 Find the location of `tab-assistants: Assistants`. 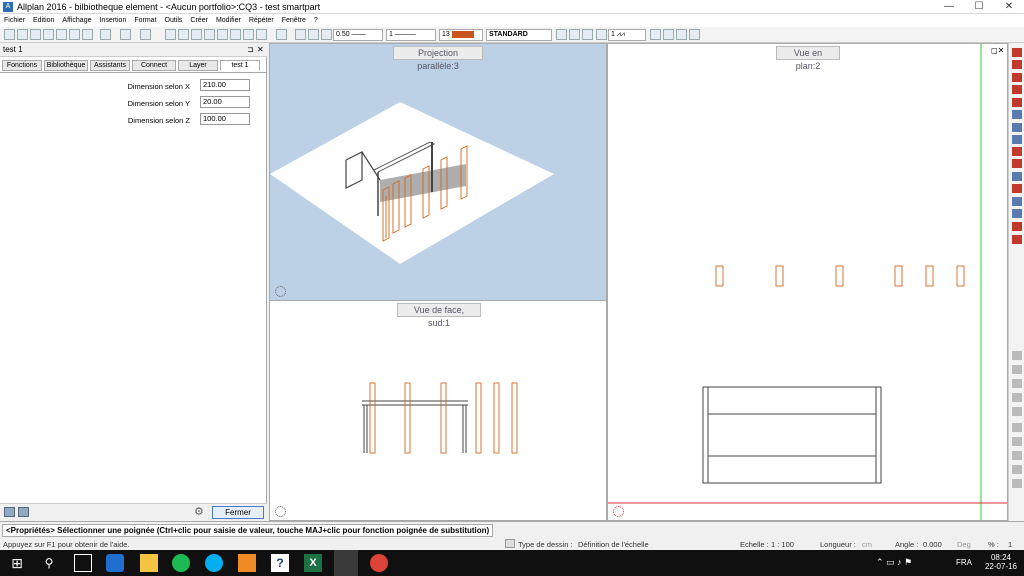

tab-assistants: Assistants is located at coordinates (110, 65).